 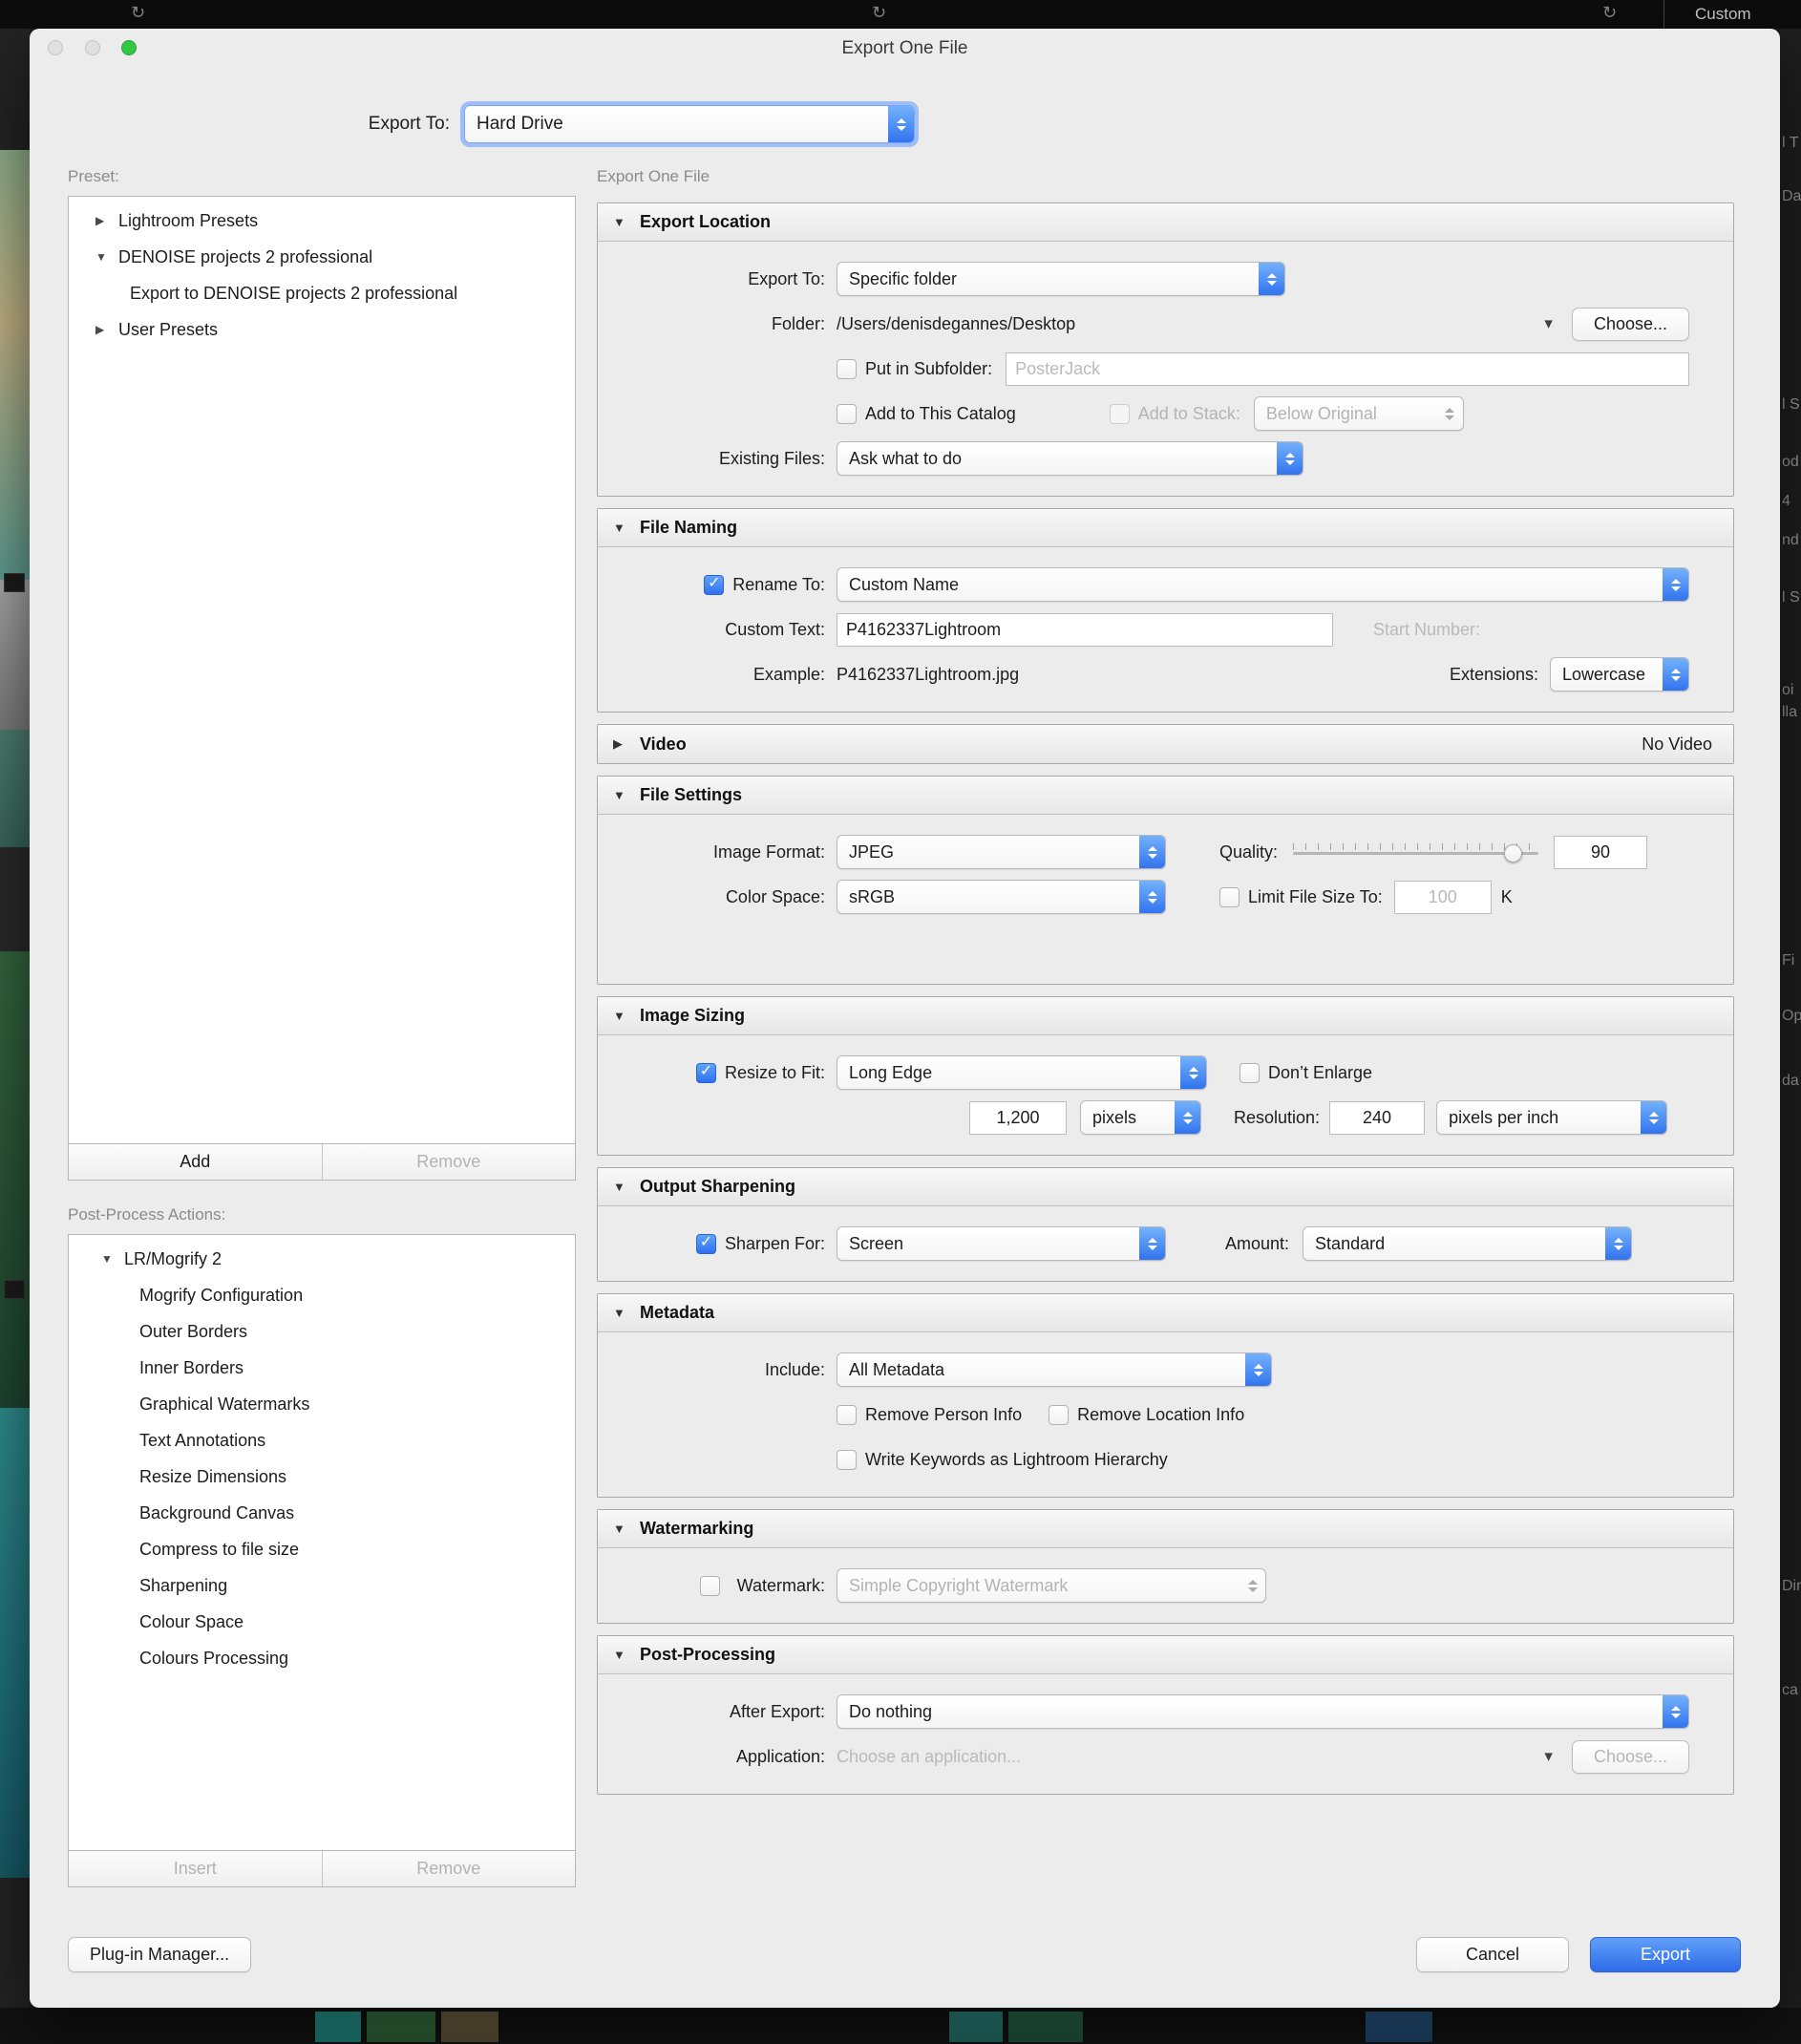 What do you see at coordinates (1548, 323) in the screenshot?
I see `recent-folders-caret-icon: ▾` at bounding box center [1548, 323].